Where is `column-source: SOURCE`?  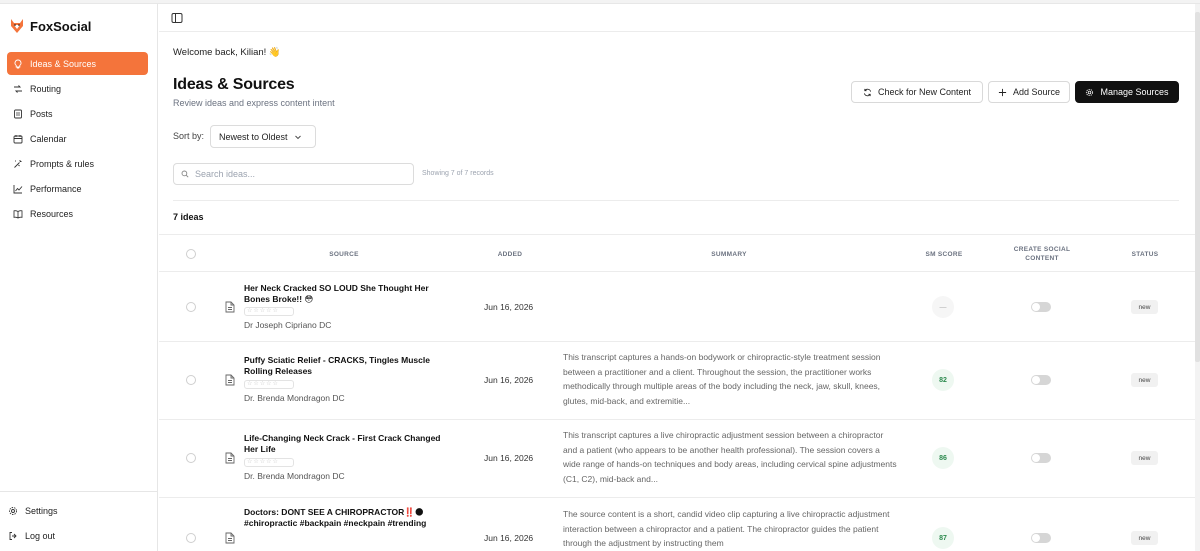
column-source: SOURCE is located at coordinates (344, 254).